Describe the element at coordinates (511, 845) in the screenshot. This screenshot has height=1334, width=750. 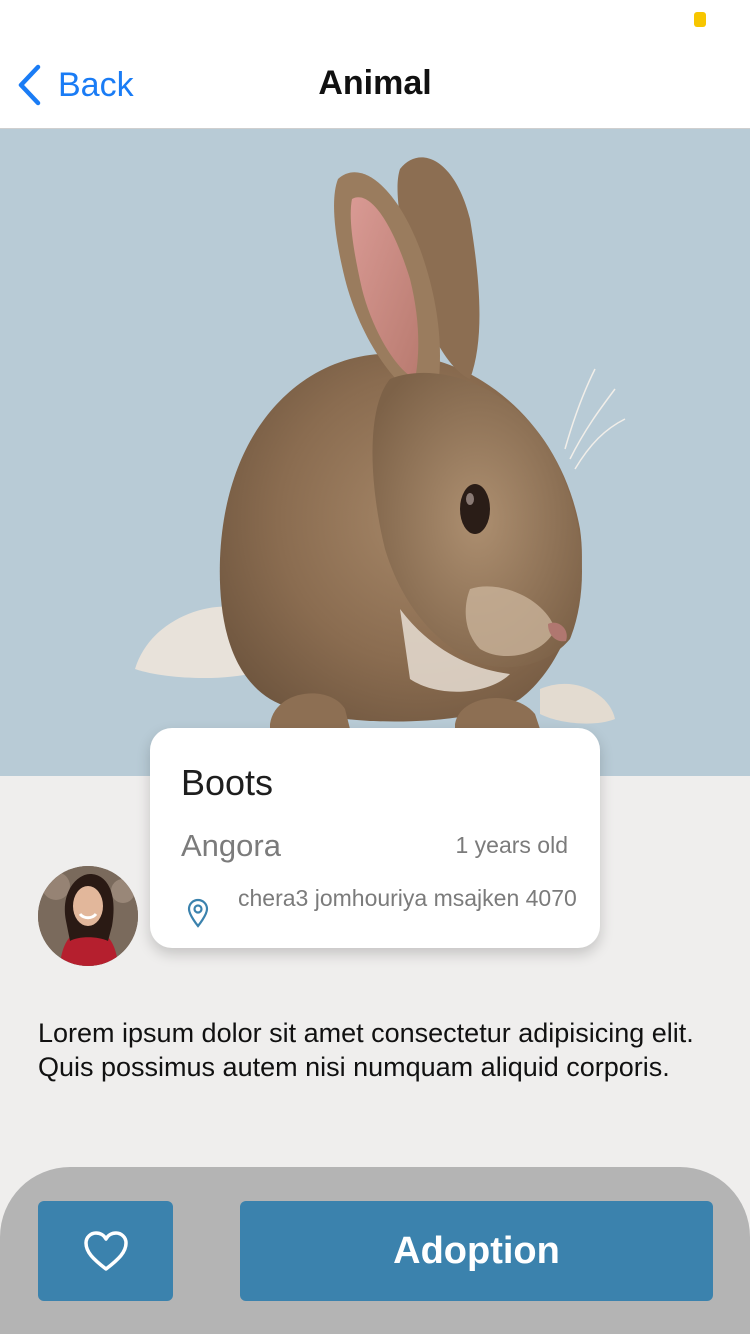
I see `pet-age: 1 years old` at that location.